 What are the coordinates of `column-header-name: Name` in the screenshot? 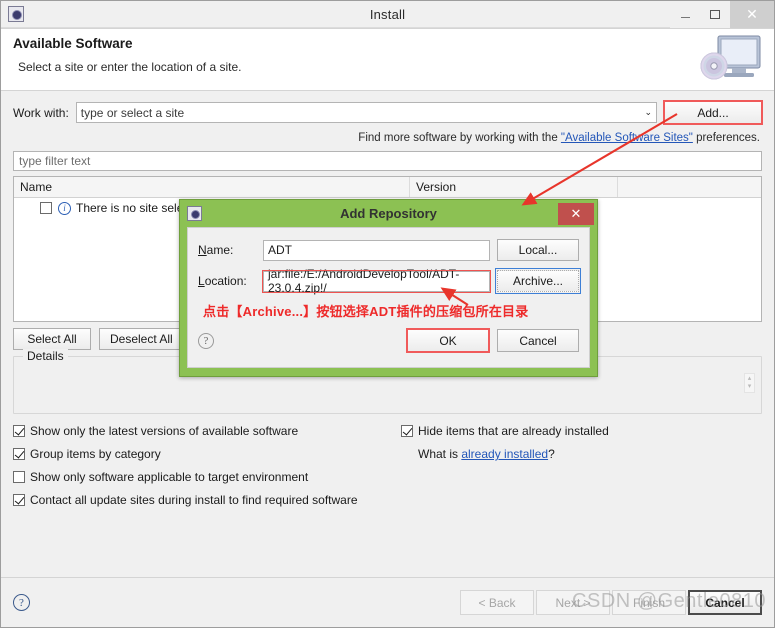 It's located at (212, 187).